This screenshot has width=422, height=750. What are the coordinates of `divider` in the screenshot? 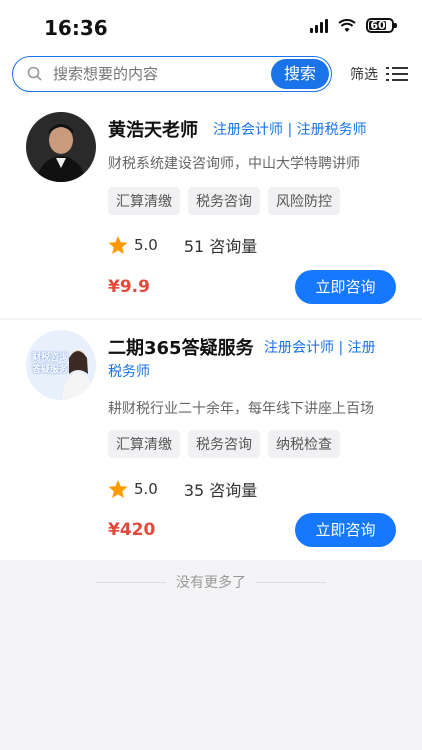 It's located at (291, 582).